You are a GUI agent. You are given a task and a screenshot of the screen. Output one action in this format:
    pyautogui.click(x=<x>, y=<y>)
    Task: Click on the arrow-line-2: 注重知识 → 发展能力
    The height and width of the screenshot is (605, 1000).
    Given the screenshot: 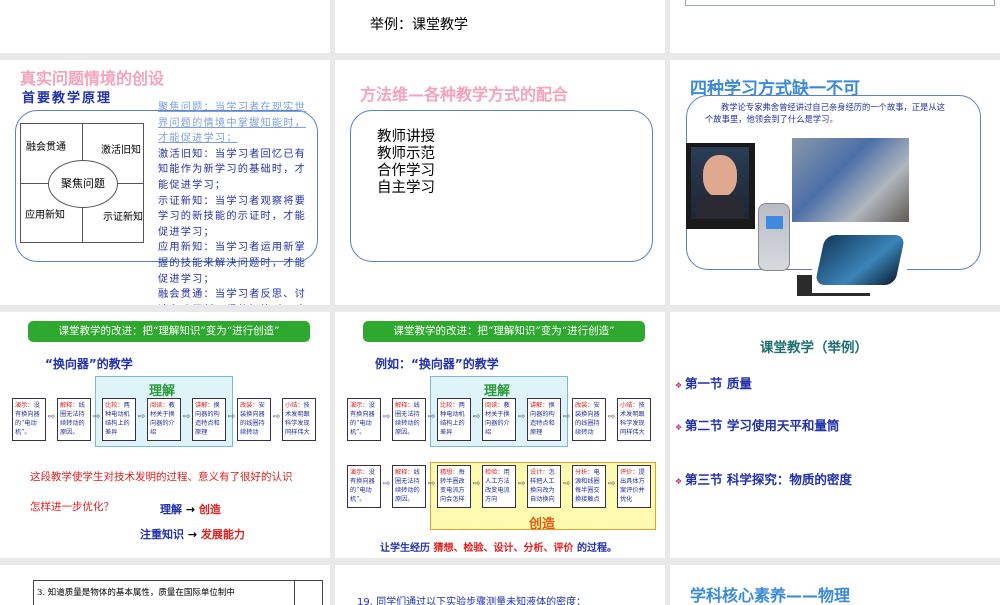 What is the action you would take?
    pyautogui.click(x=192, y=534)
    